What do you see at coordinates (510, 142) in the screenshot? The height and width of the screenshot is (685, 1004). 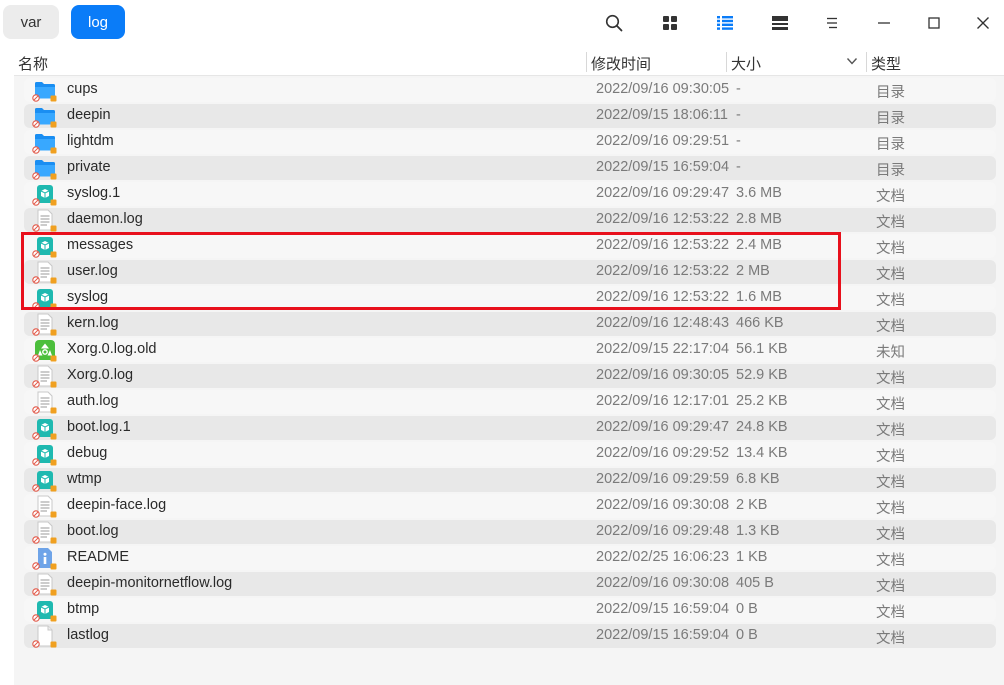 I see `file-row: lightdm 2022/09/16 09:29:51- 目录` at bounding box center [510, 142].